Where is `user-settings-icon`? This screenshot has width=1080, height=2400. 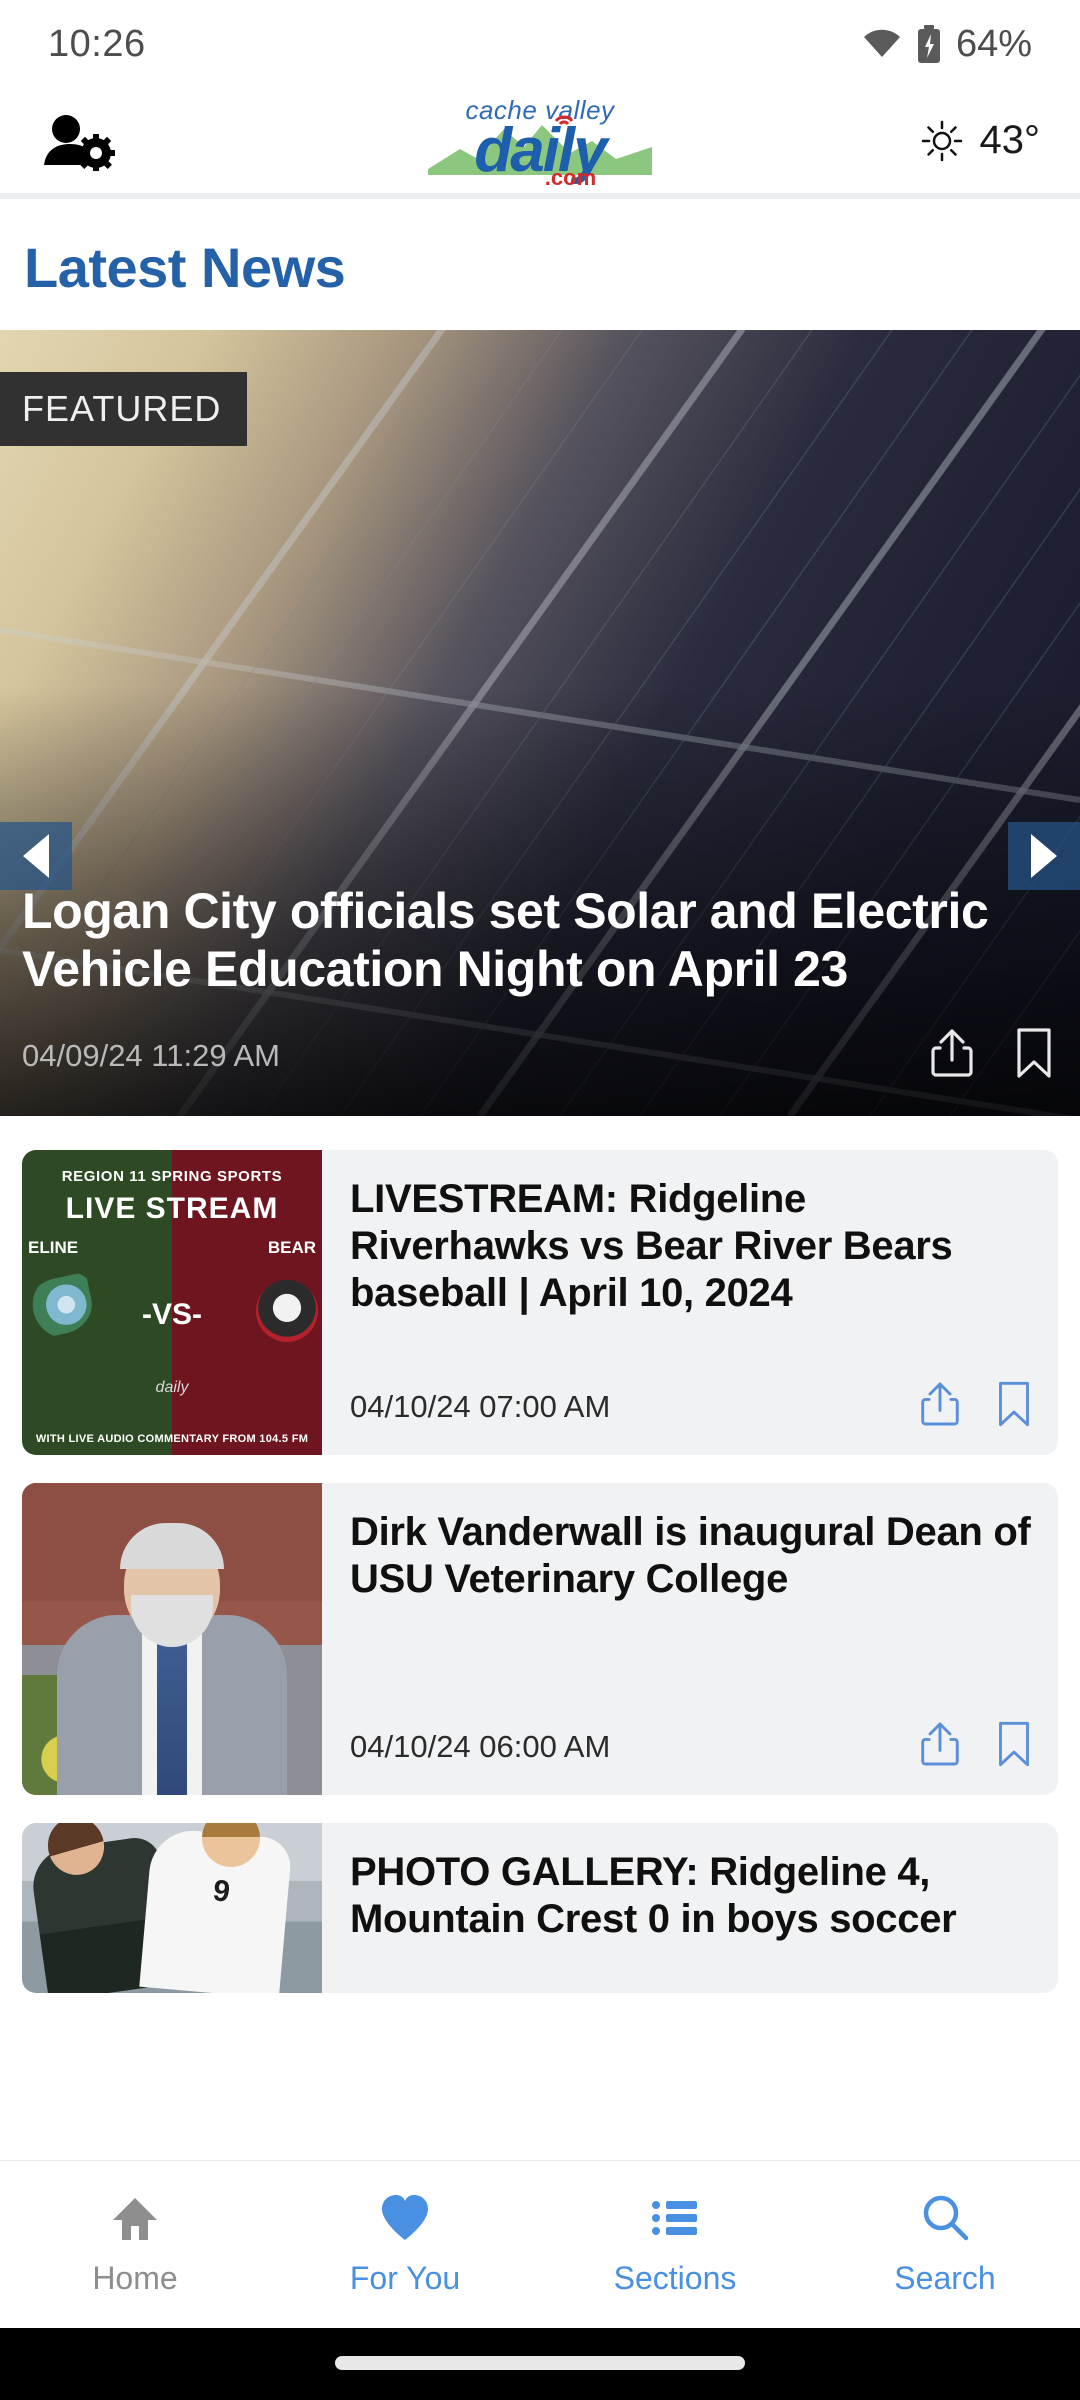 user-settings-icon is located at coordinates (79, 141).